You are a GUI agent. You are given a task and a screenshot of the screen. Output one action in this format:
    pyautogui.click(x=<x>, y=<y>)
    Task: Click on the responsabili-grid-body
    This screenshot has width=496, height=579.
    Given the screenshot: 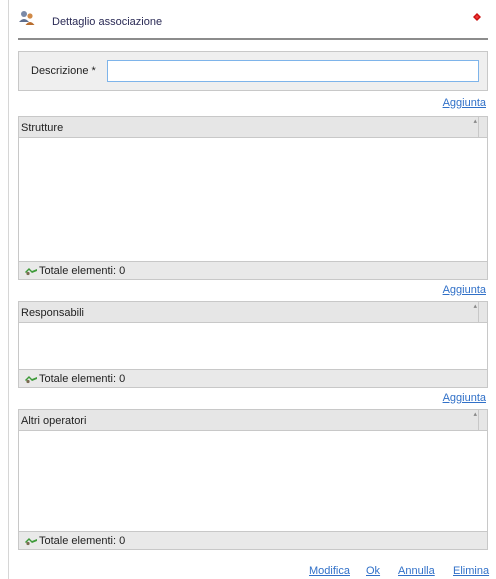 What is the action you would take?
    pyautogui.click(x=253, y=346)
    